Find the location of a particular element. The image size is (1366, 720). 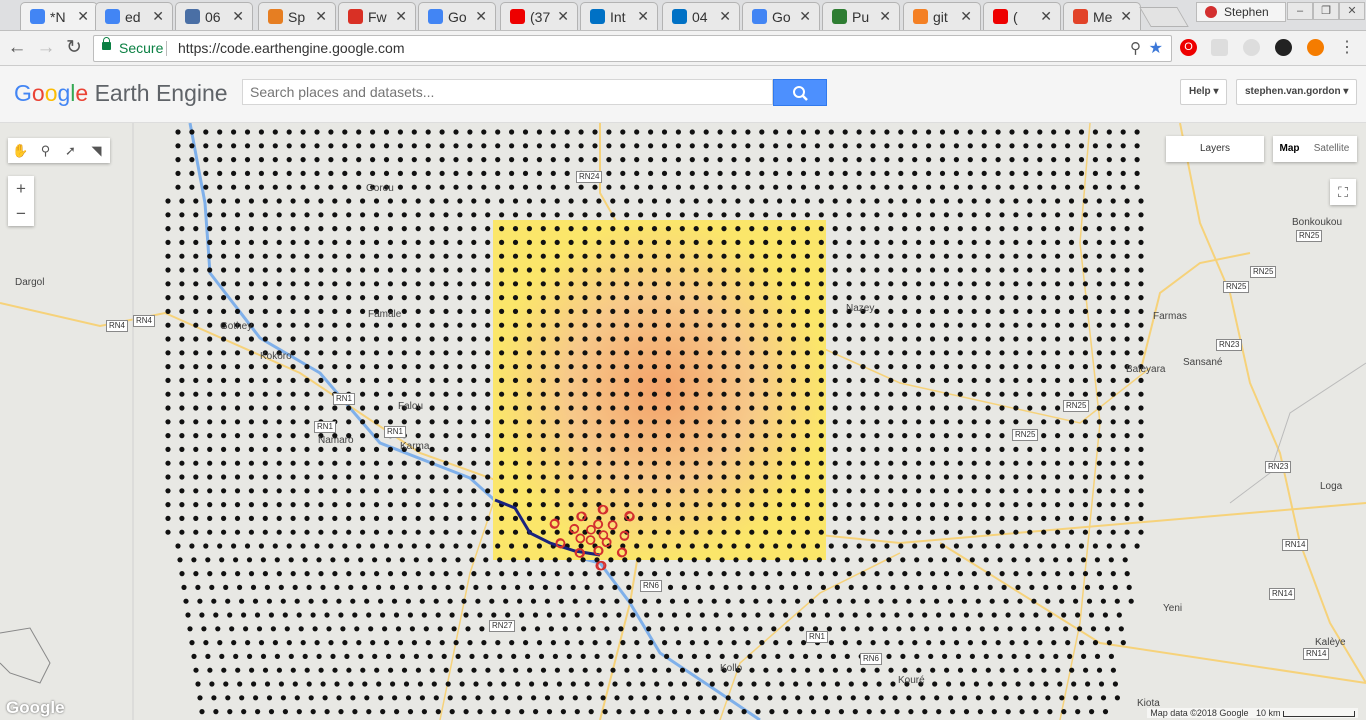

browser-tab: Int ✕ is located at coordinates (619, 16).